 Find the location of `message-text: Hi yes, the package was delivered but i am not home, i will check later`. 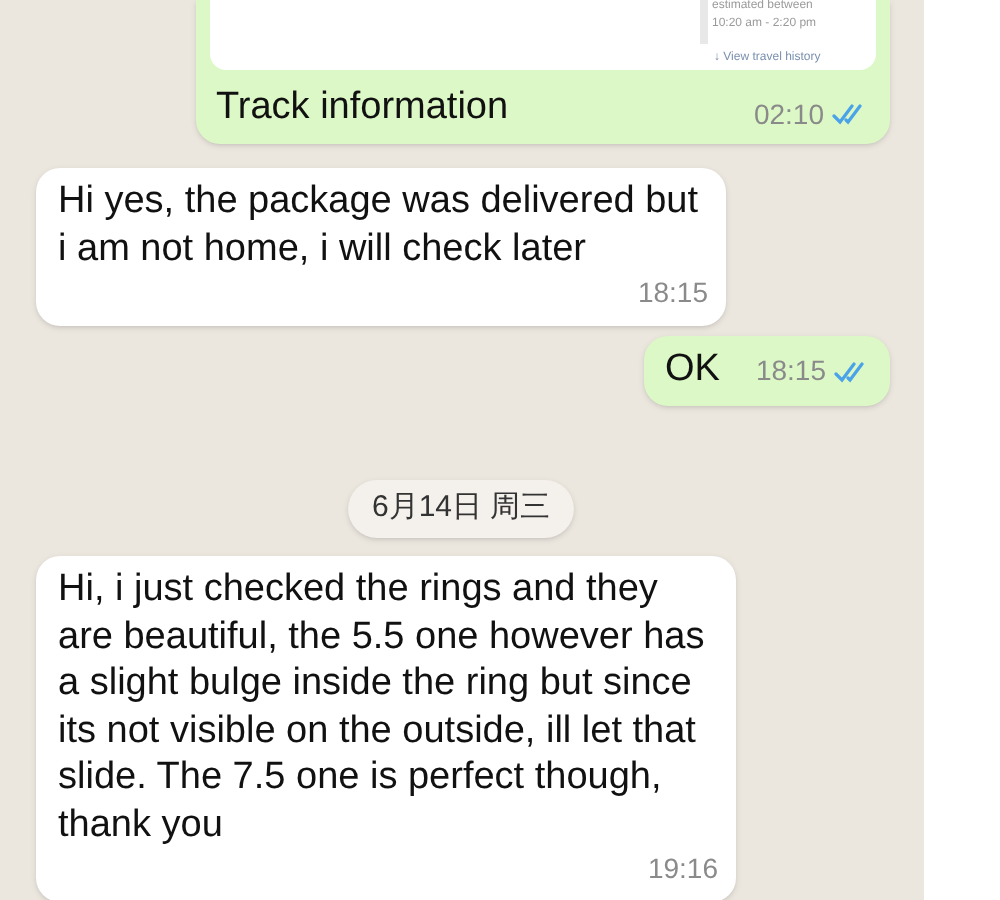

message-text: Hi yes, the package was delivered but i am not home, i will check later is located at coordinates (379, 225).